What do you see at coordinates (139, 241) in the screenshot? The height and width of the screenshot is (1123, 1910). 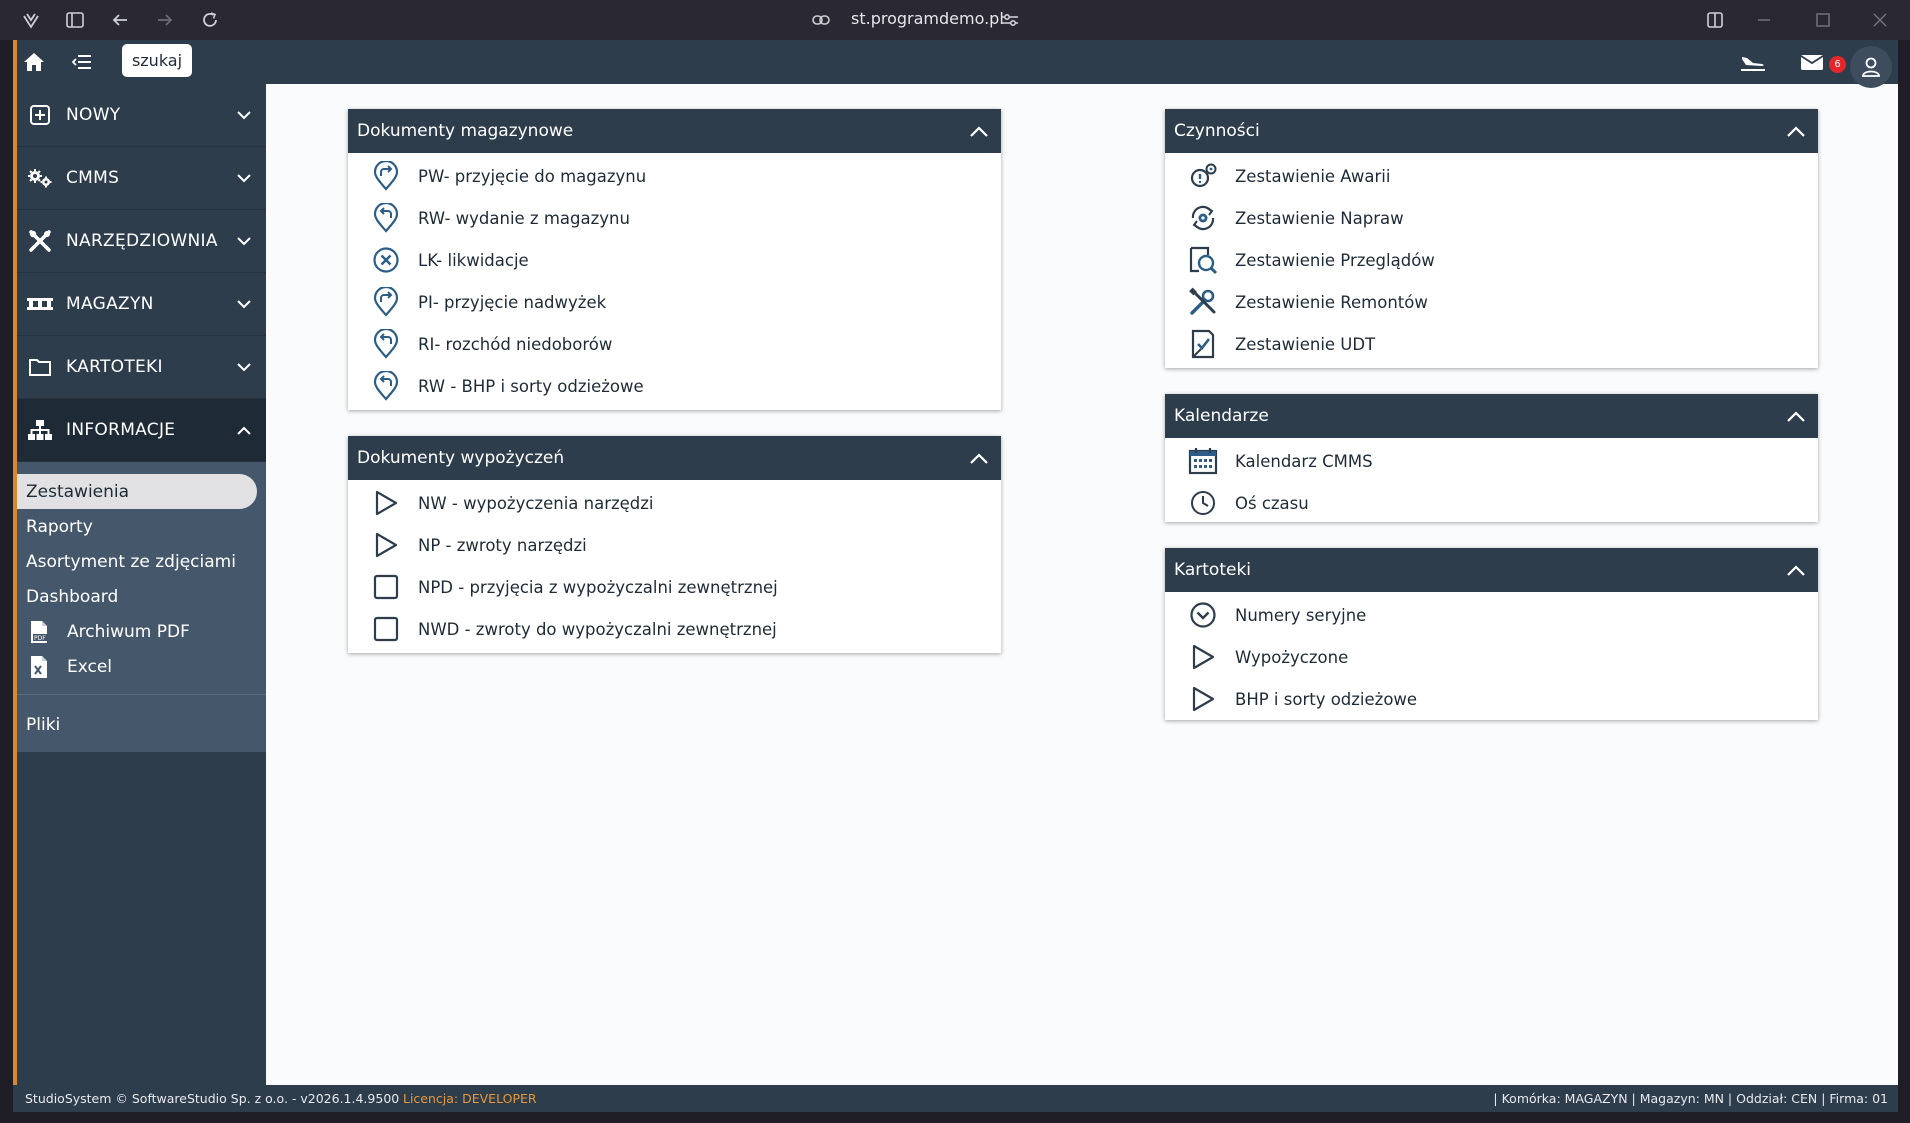 I see `sidebar-item-narzedziownia: NARZĘDZIOWNIA` at bounding box center [139, 241].